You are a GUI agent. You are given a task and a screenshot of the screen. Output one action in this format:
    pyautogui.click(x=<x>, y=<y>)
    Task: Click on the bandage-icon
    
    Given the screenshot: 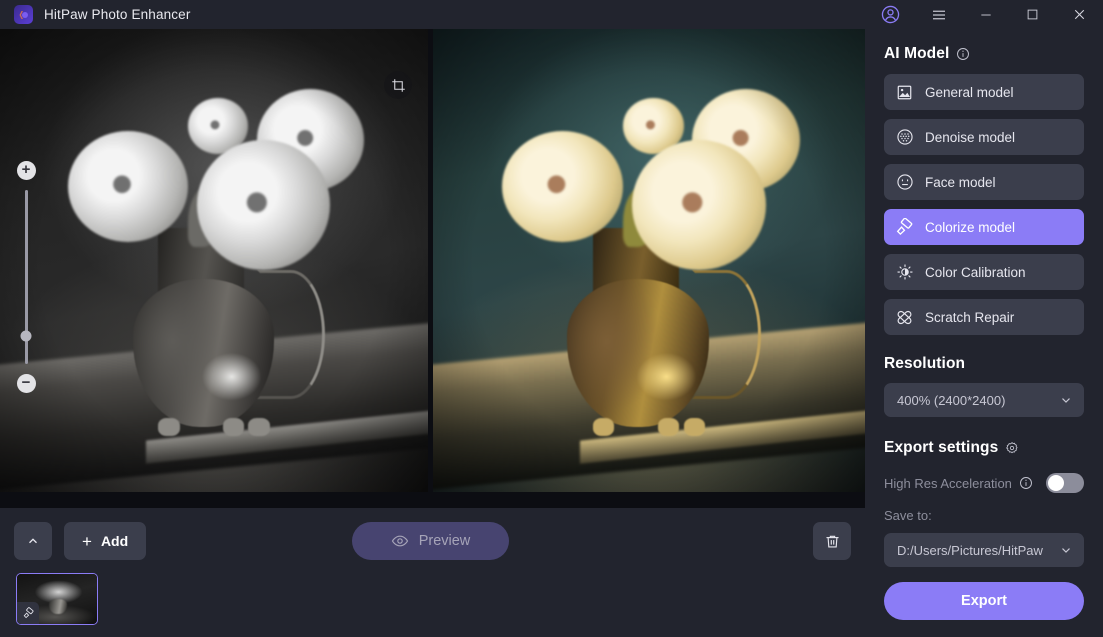 What is the action you would take?
    pyautogui.click(x=904, y=317)
    